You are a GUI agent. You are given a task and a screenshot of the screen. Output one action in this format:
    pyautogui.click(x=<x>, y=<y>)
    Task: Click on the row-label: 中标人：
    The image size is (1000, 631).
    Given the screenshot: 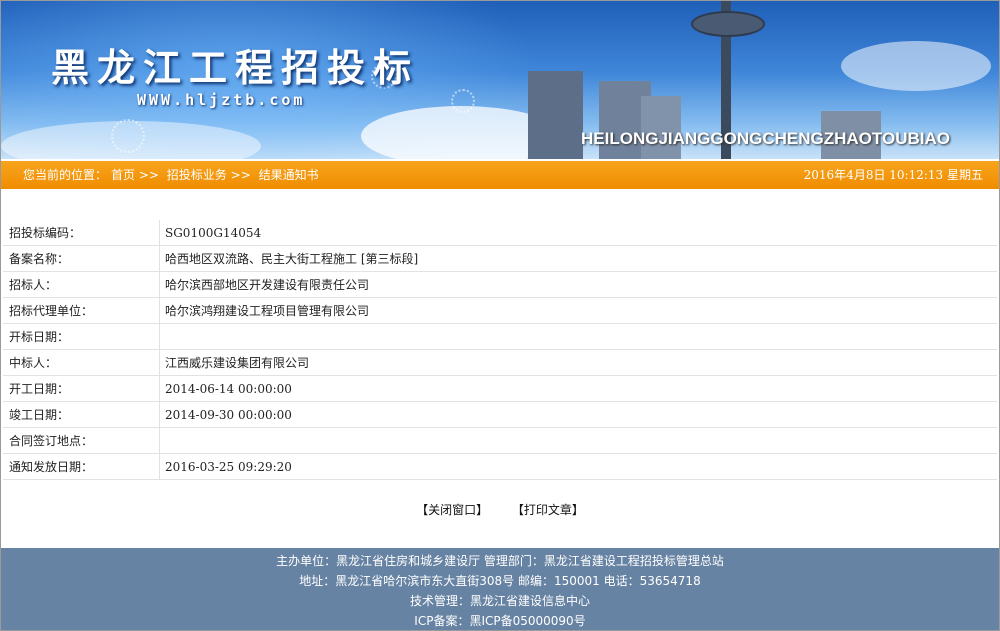 What is the action you would take?
    pyautogui.click(x=81, y=362)
    